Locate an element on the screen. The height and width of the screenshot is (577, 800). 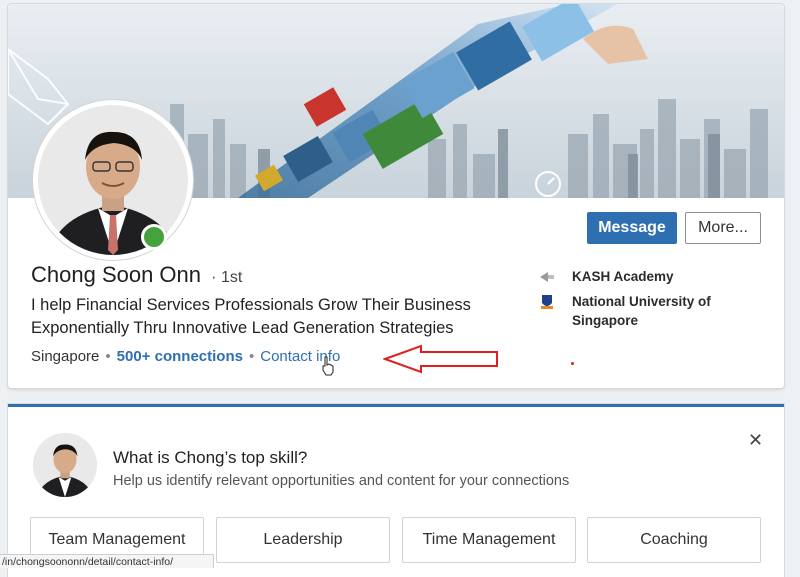
org-item-kash: KASH Academy is located at coordinates (635, 276).